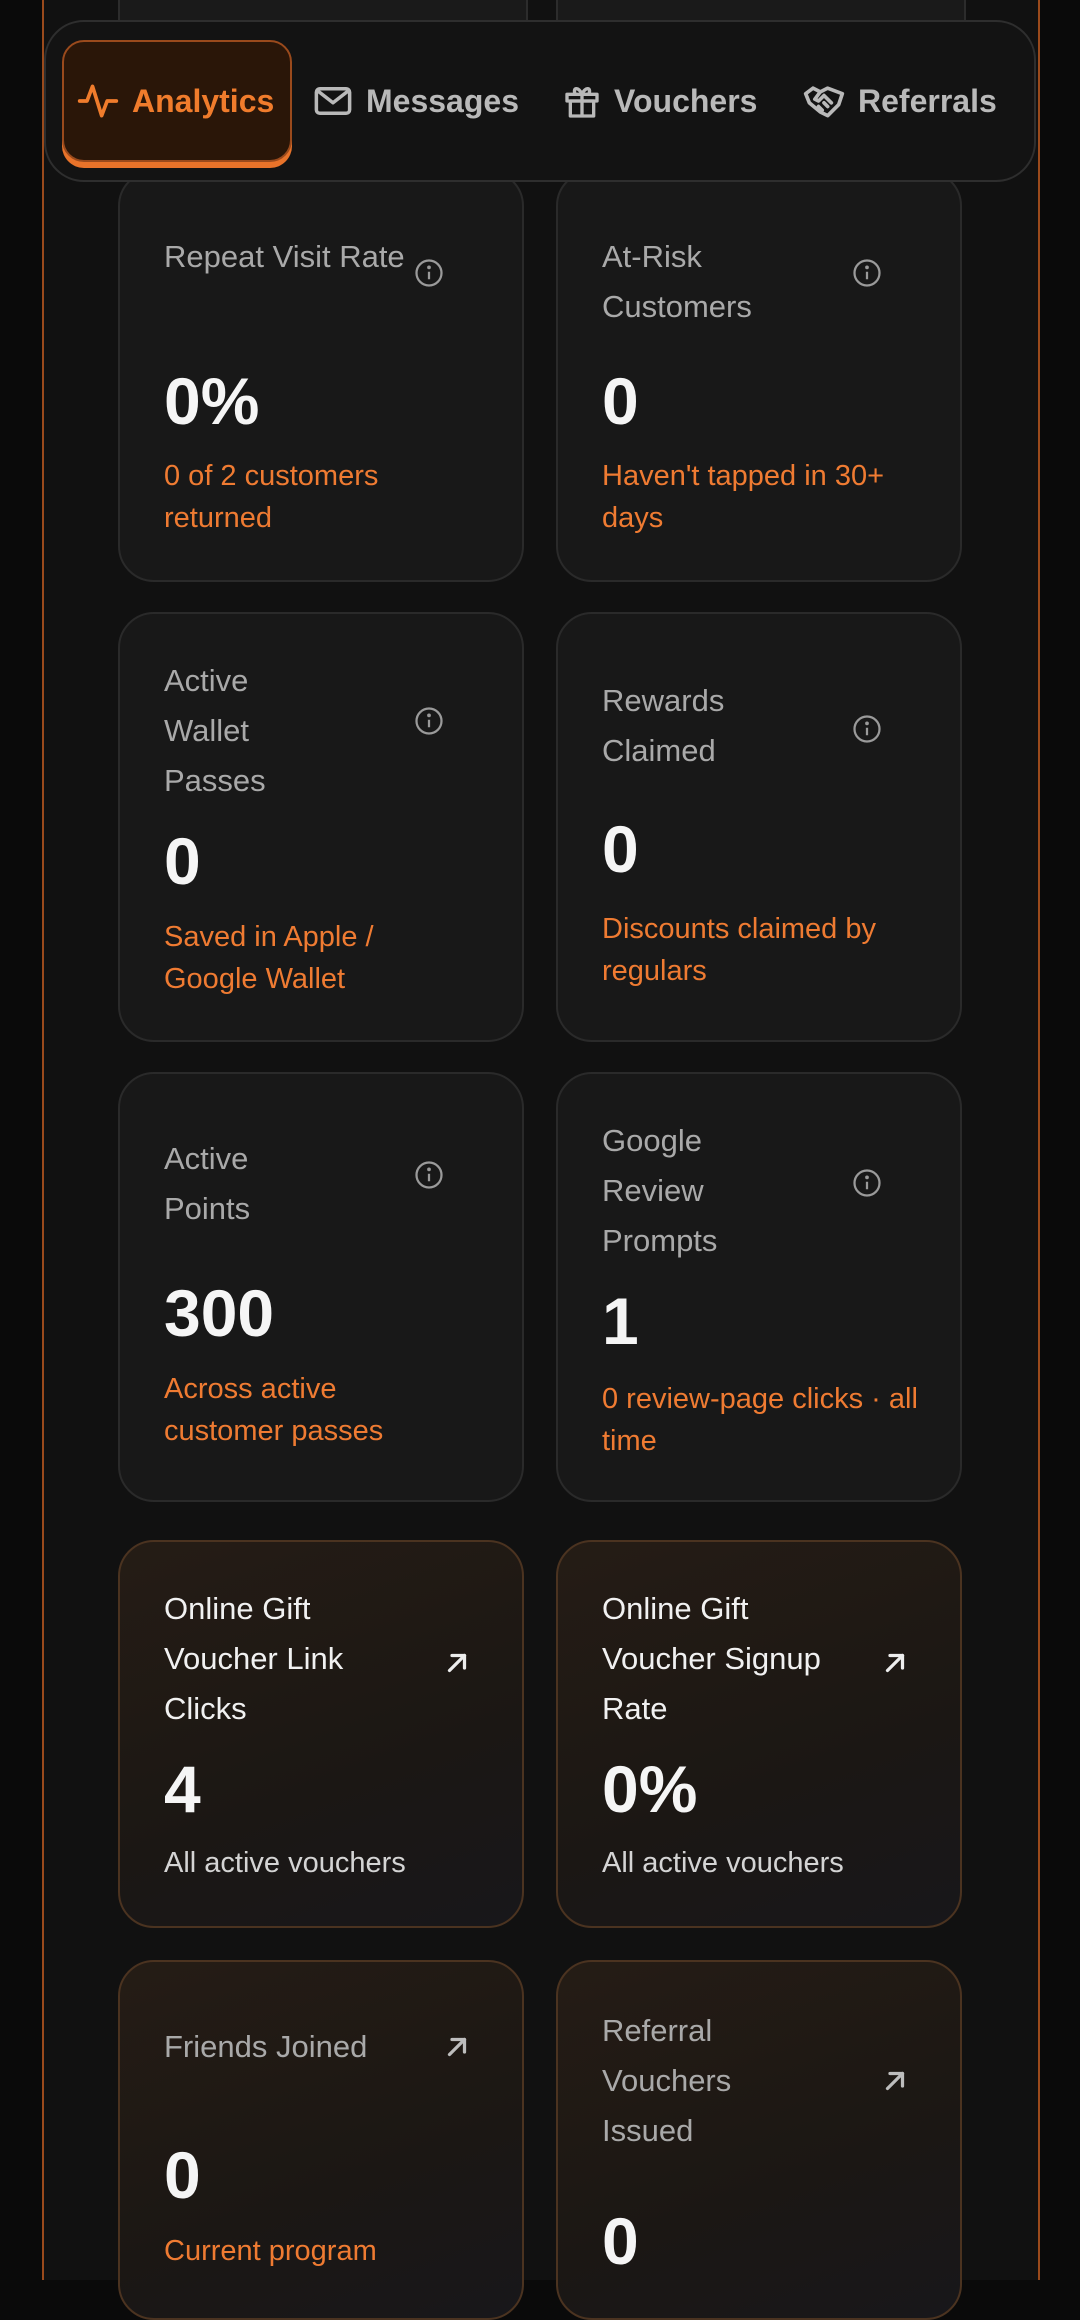 This screenshot has width=1080, height=2320. What do you see at coordinates (677, 281) in the screenshot?
I see `card-title: At-Risk Customers` at bounding box center [677, 281].